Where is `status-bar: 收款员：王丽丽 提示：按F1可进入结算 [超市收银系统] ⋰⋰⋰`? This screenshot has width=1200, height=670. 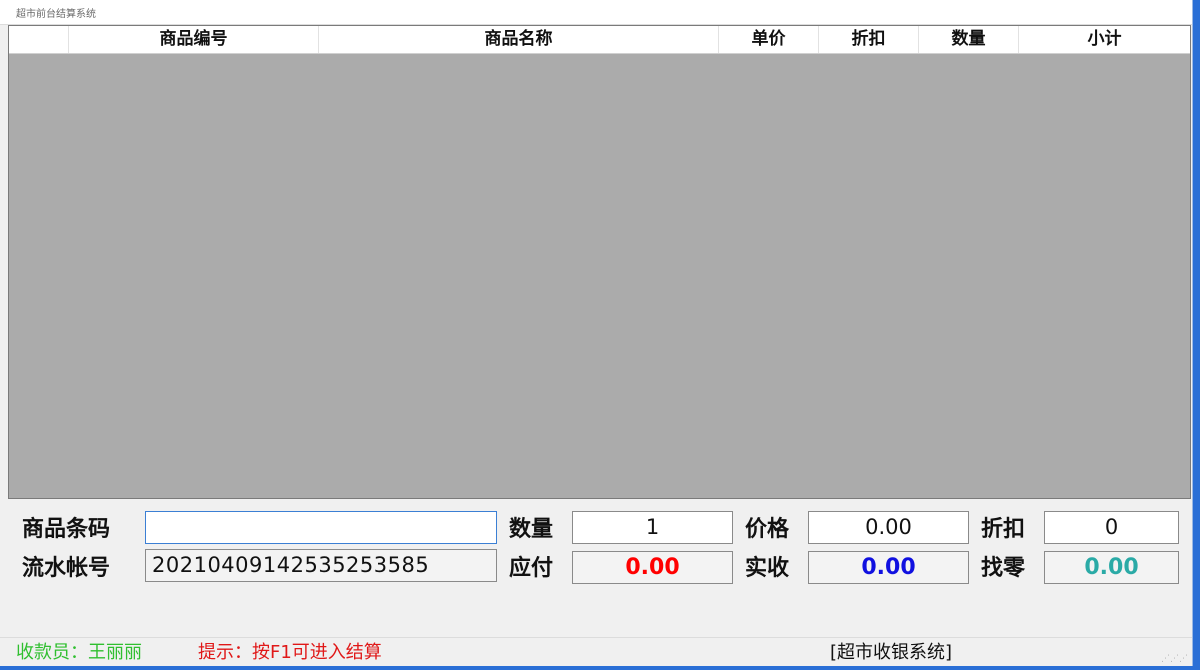 status-bar: 收款员：王丽丽 提示：按F1可进入结算 [超市收银系统] ⋰⋰⋰ is located at coordinates (596, 651).